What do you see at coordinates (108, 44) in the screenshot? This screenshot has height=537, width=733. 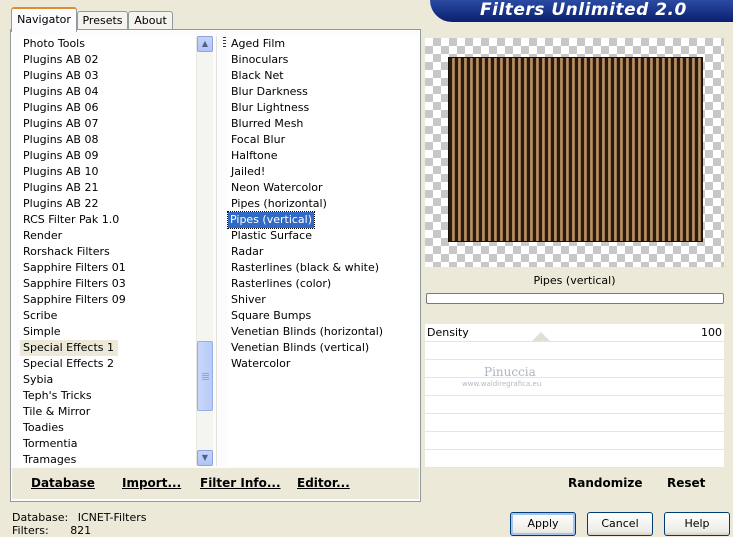 I see `category-item: Photo Tools` at bounding box center [108, 44].